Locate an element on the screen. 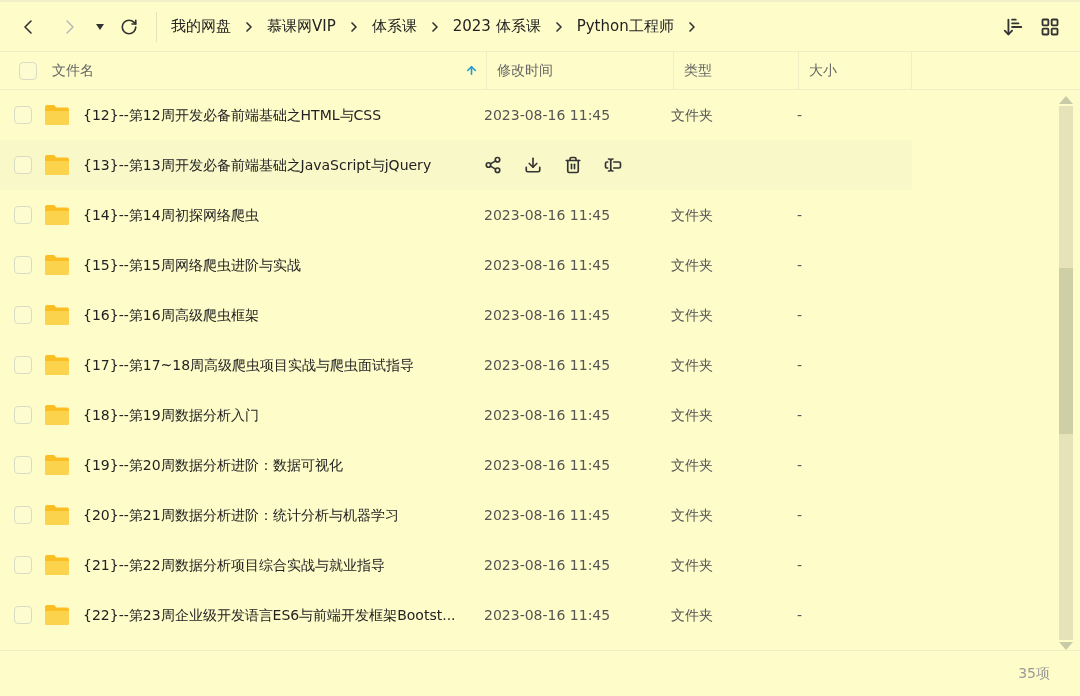  scrollbar-track is located at coordinates (1066, 373).